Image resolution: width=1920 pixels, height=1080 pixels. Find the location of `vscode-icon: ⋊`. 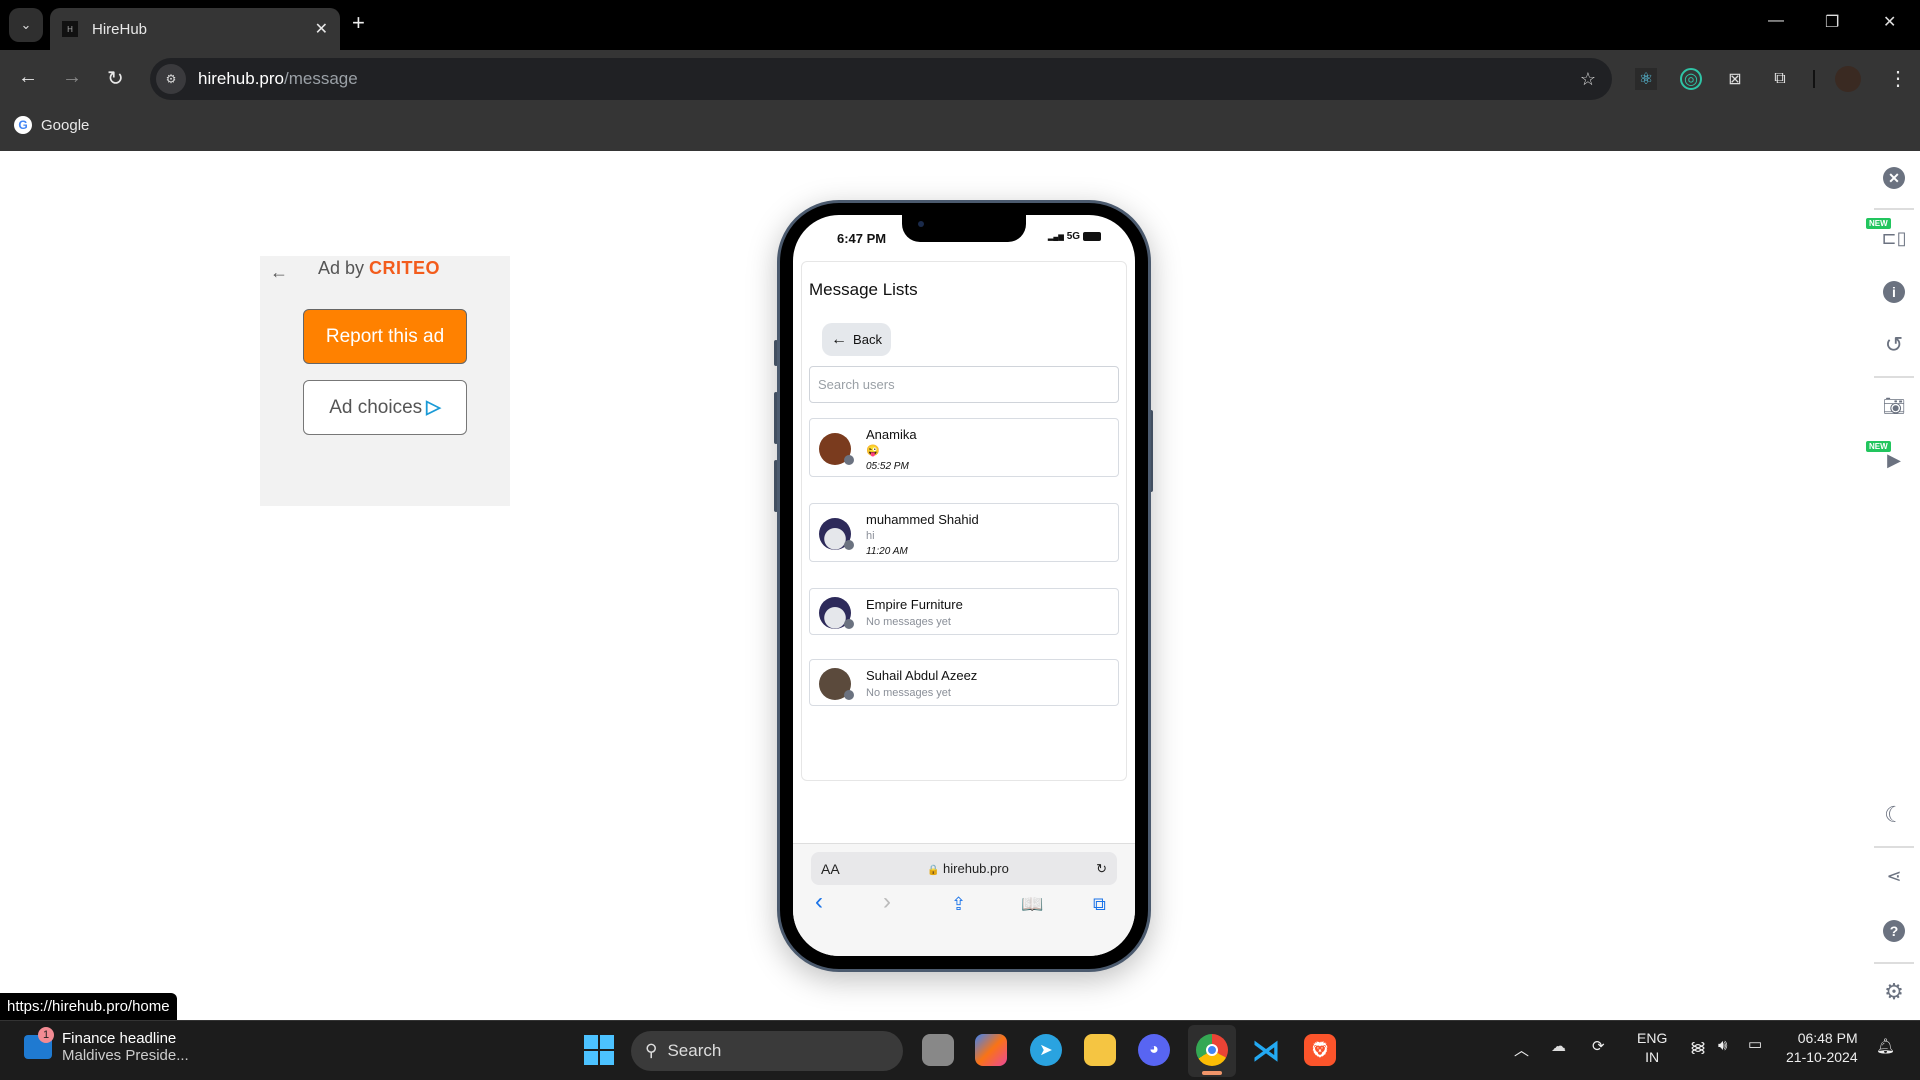

vscode-icon: ⋊ is located at coordinates (1266, 1050).